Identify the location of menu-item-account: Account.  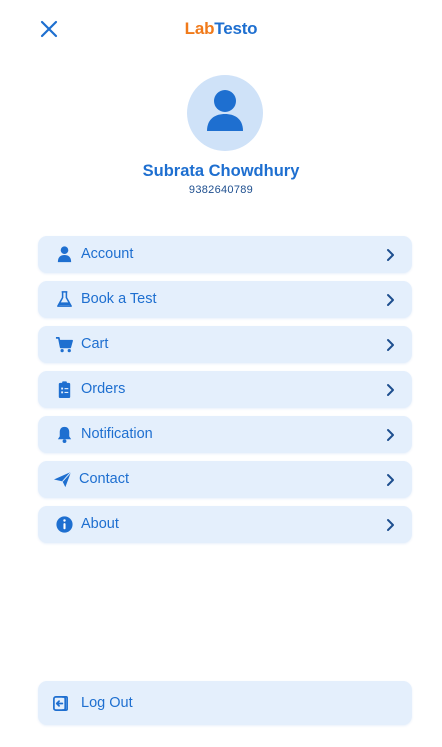
(225, 254).